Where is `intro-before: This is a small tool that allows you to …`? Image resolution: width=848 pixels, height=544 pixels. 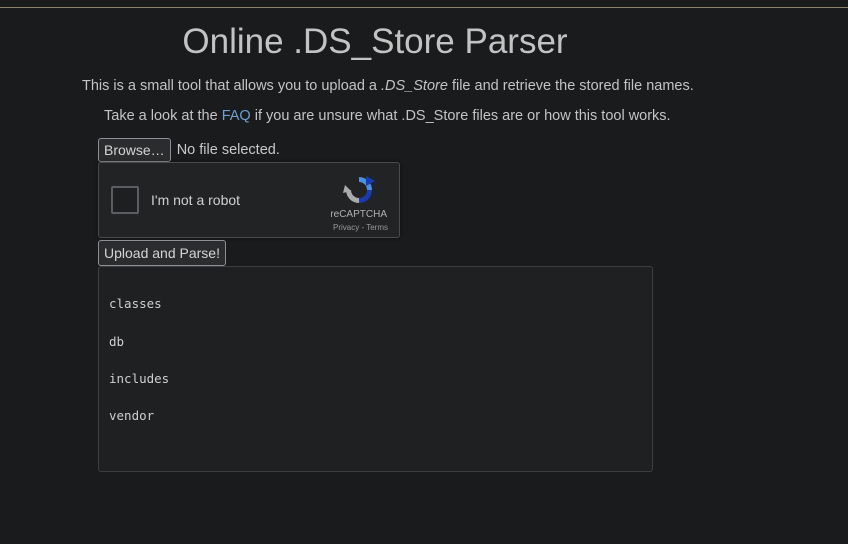 intro-before: This is a small tool that allows you to … is located at coordinates (232, 86).